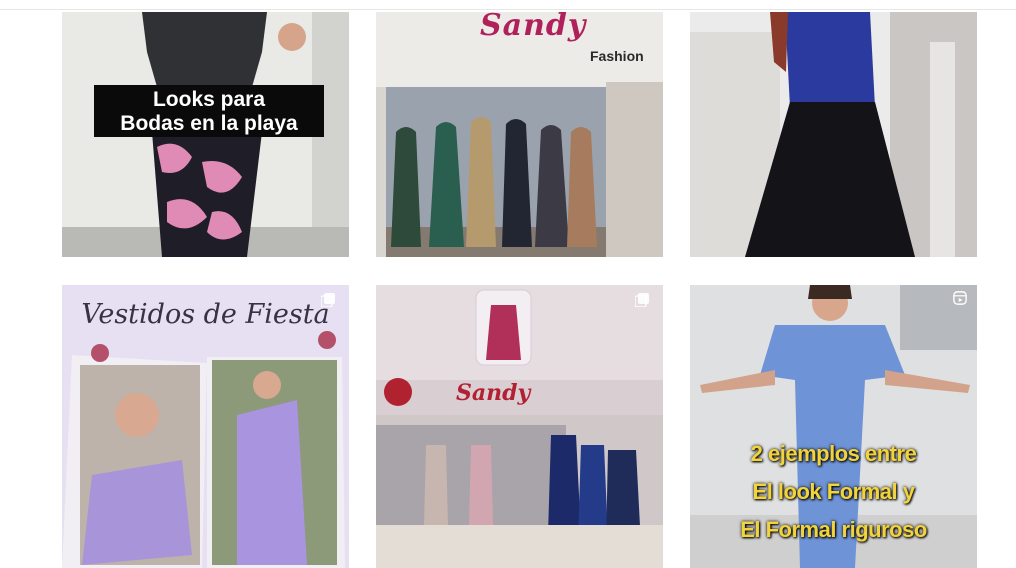  I want to click on post-tile-2: Sandy Fashion, so click(519, 134).